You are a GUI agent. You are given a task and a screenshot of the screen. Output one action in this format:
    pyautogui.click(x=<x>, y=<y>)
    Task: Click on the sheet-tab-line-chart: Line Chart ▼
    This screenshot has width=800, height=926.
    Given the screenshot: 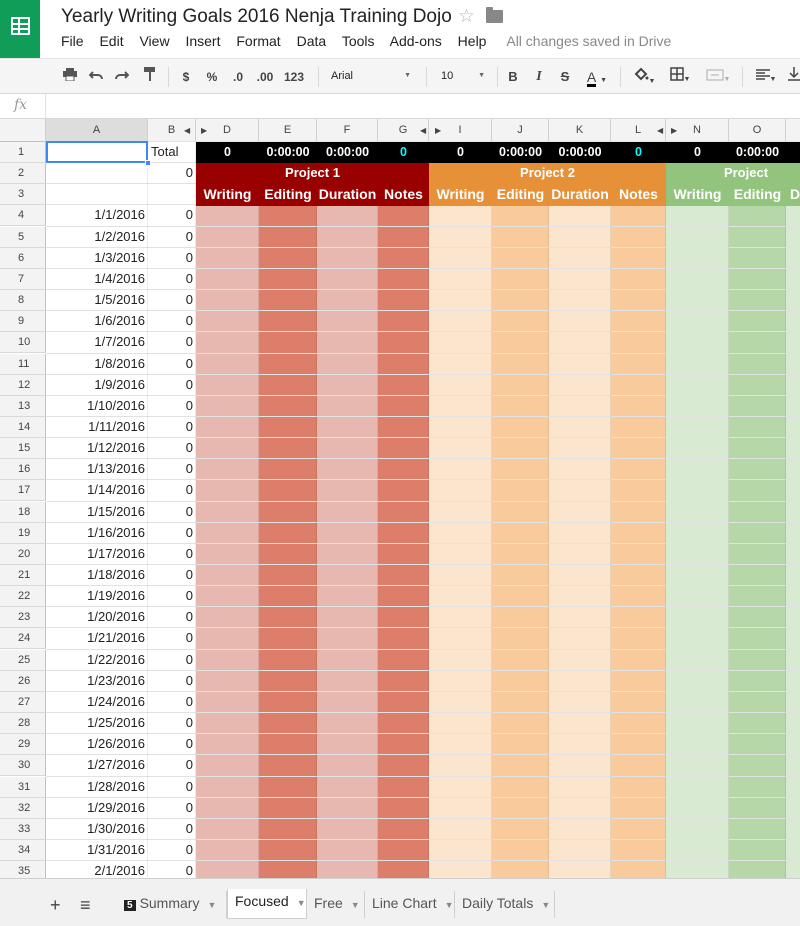 What is the action you would take?
    pyautogui.click(x=410, y=904)
    